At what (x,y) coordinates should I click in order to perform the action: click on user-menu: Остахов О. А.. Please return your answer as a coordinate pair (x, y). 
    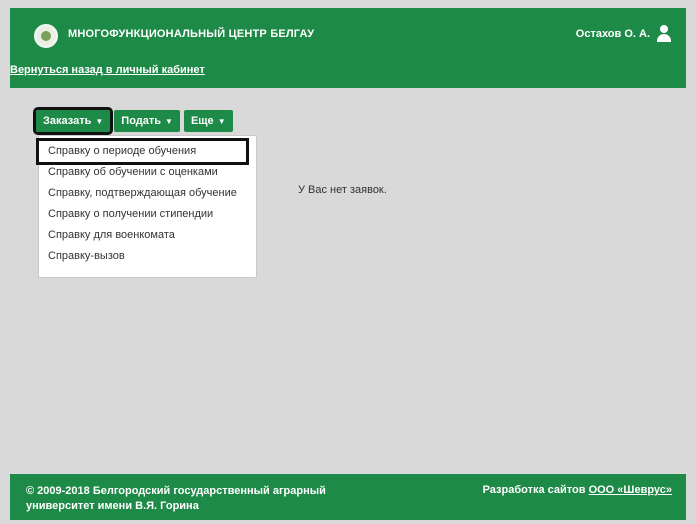
    Looking at the image, I should click on (624, 34).